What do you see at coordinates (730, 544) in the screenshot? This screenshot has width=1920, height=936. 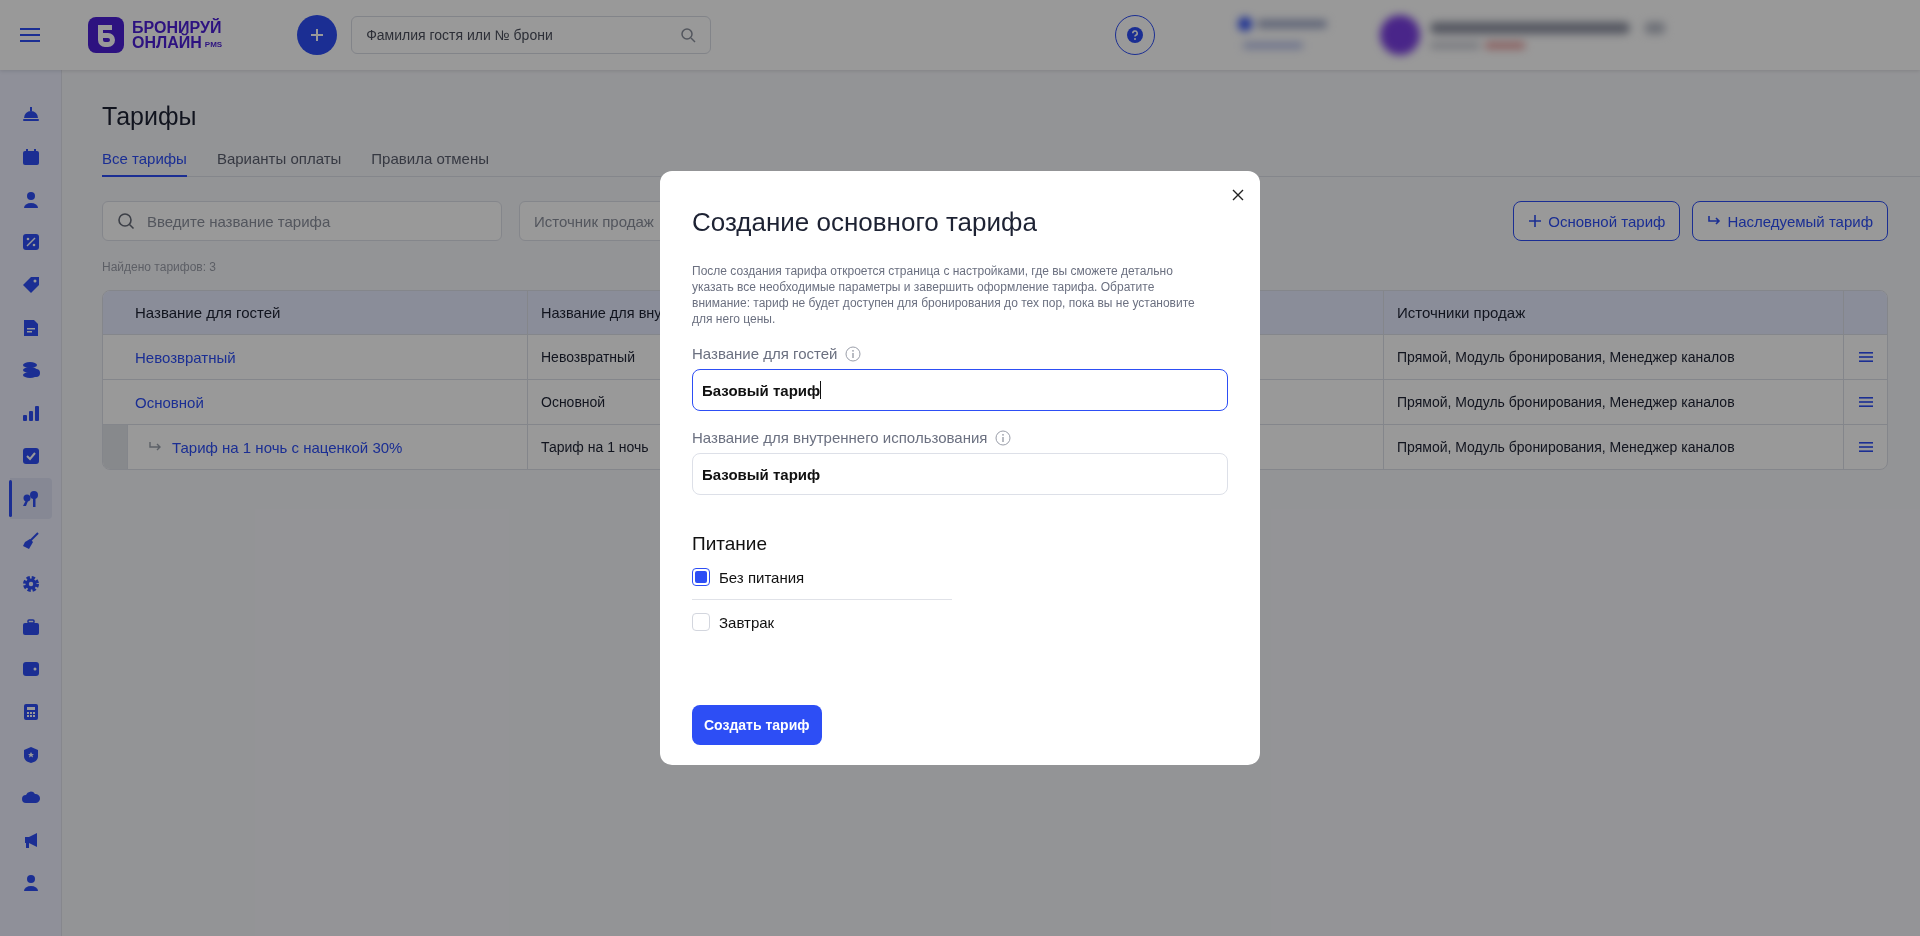 I see `section-title: Питание` at bounding box center [730, 544].